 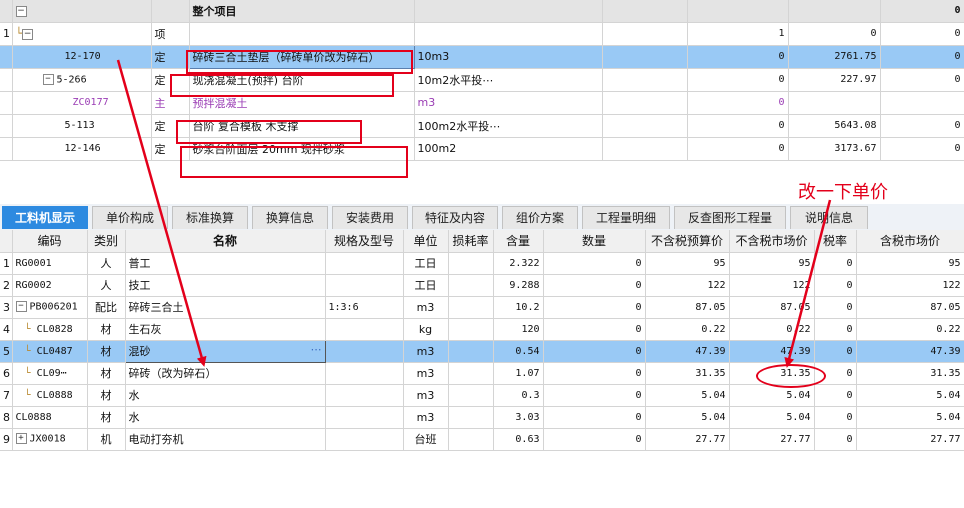 What do you see at coordinates (161, 213) in the screenshot?
I see `arrow-to-mixed-sand` at bounding box center [161, 213].